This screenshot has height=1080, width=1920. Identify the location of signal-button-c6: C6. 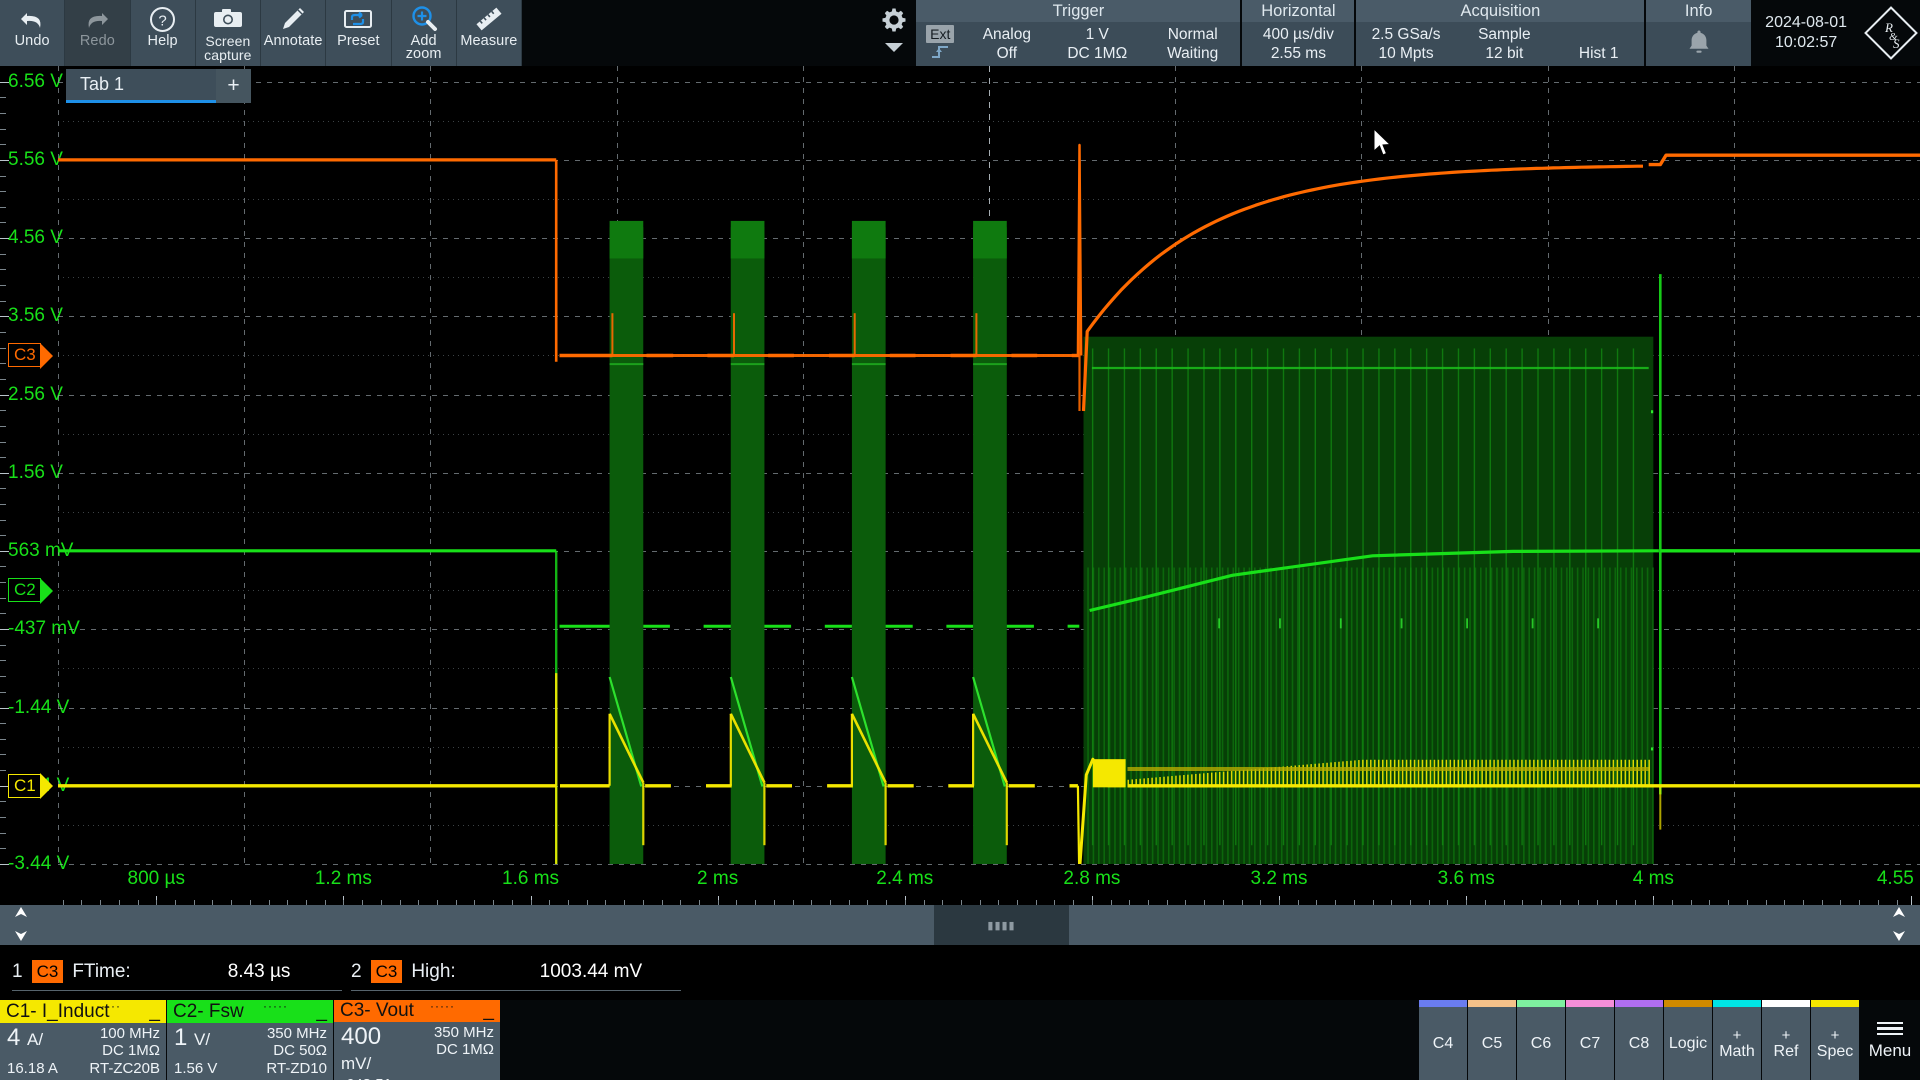
(1541, 1040).